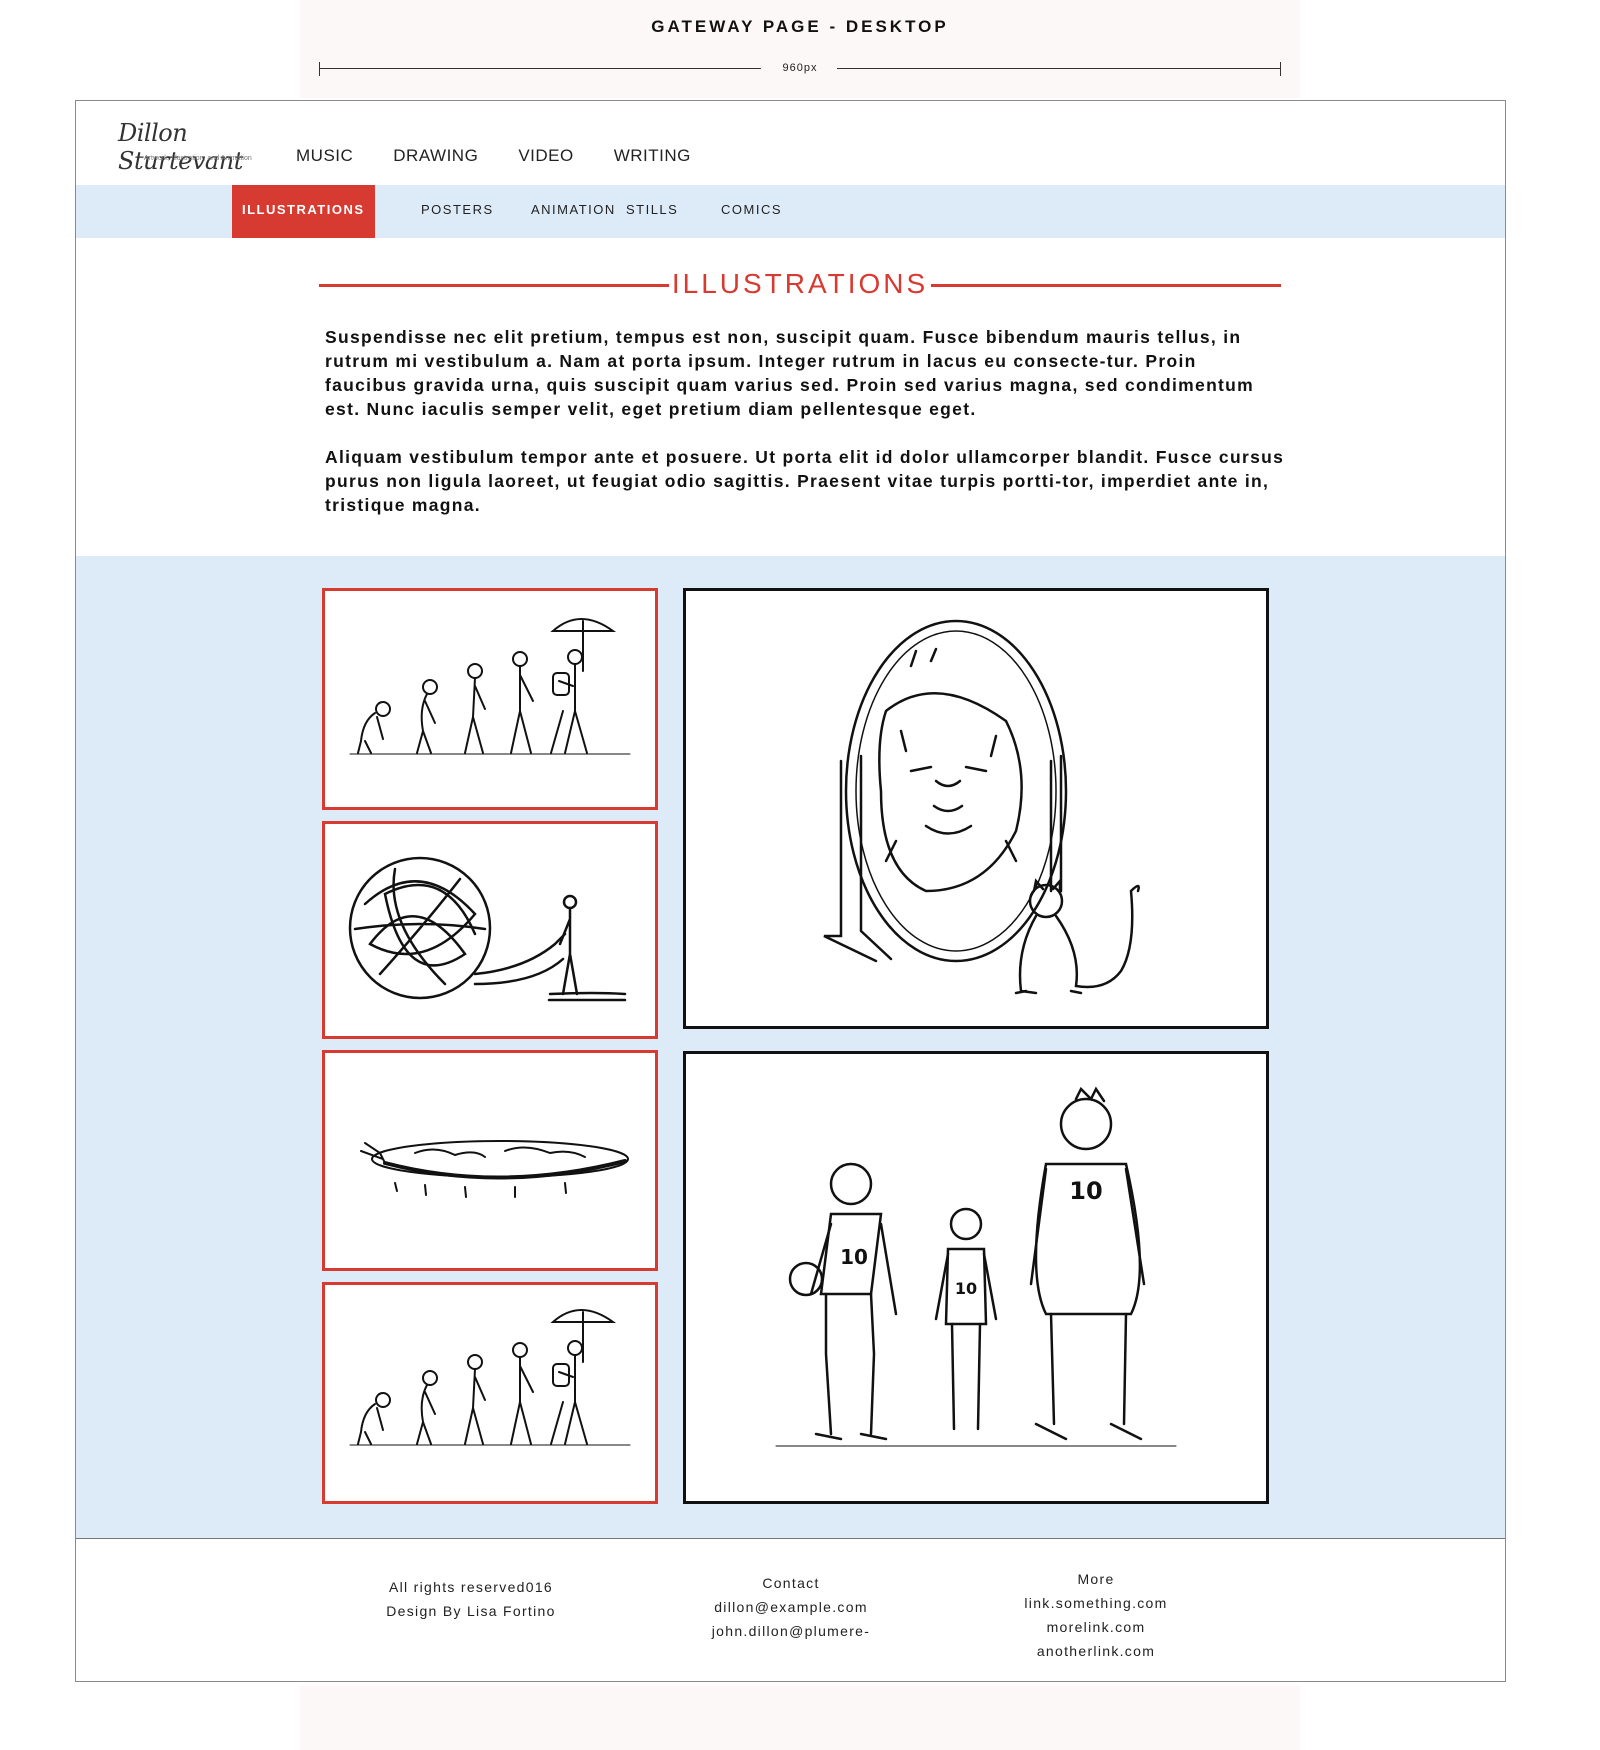 This screenshot has height=1750, width=1600. What do you see at coordinates (457, 211) in the screenshot?
I see `subnav-item-posters: POSTERS` at bounding box center [457, 211].